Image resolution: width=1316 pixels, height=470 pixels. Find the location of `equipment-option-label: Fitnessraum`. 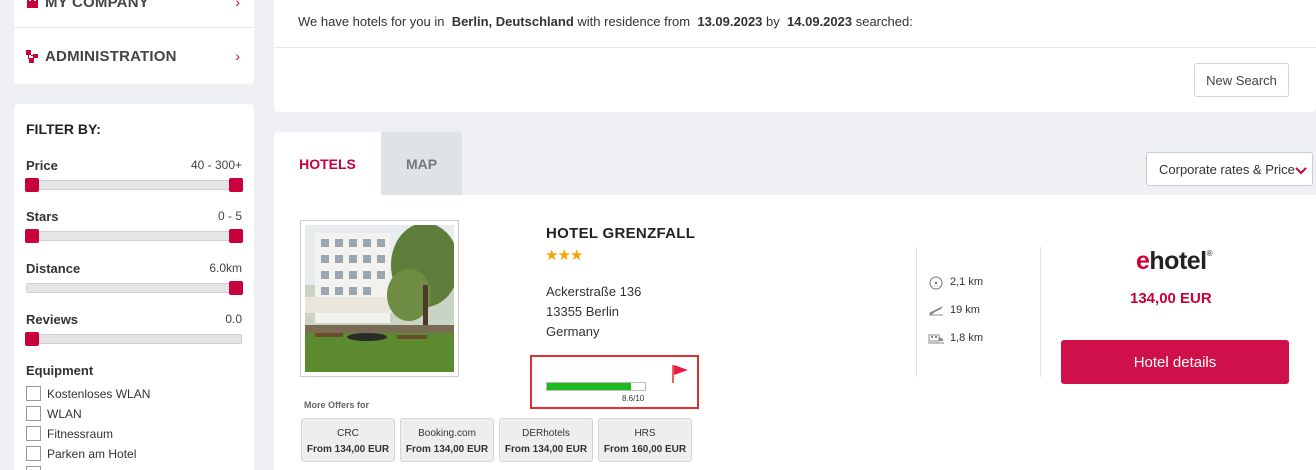

equipment-option-label: Fitnessraum is located at coordinates (80, 433).